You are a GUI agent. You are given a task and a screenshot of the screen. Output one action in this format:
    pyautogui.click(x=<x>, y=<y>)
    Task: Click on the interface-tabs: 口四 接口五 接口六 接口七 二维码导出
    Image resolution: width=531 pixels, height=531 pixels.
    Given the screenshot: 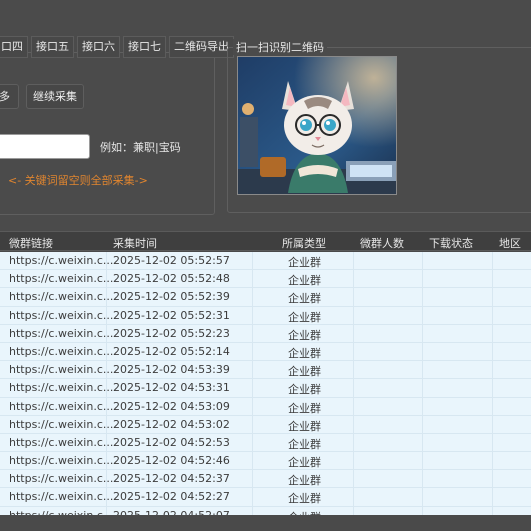 What is the action you would take?
    pyautogui.click(x=117, y=47)
    